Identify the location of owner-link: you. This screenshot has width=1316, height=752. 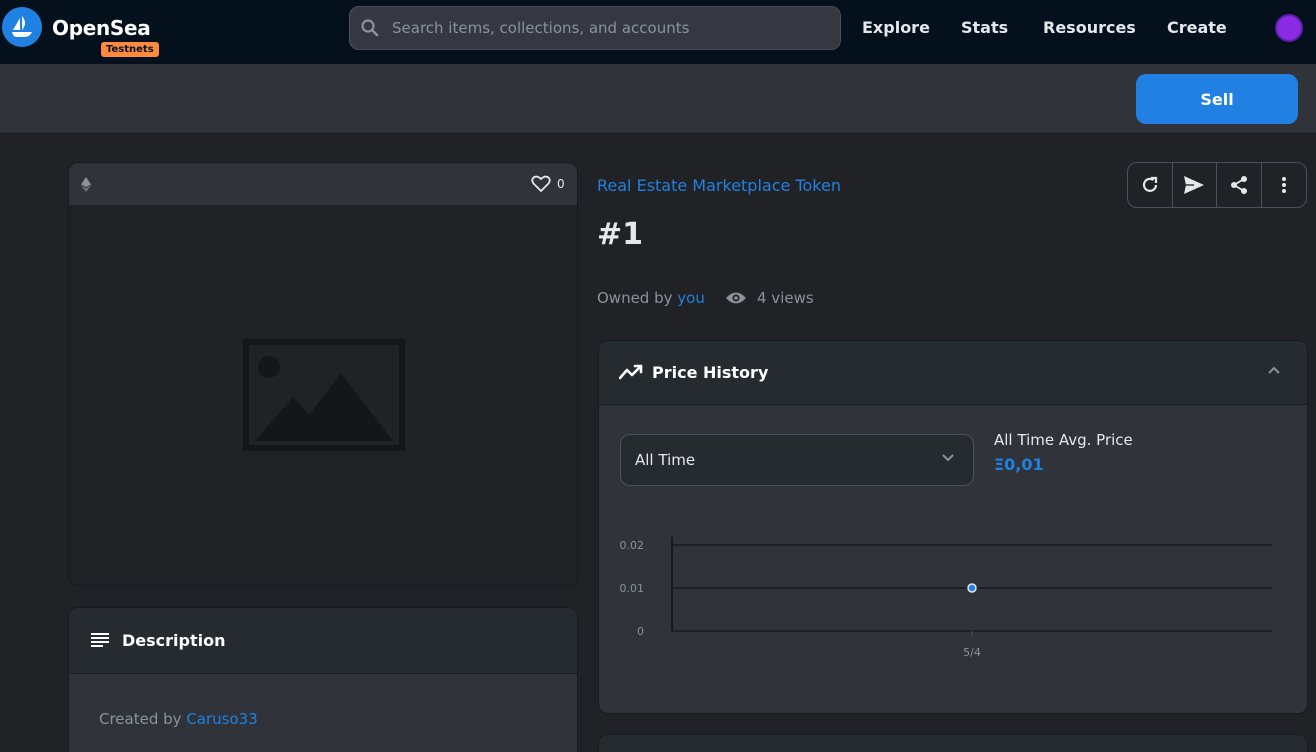
(691, 298).